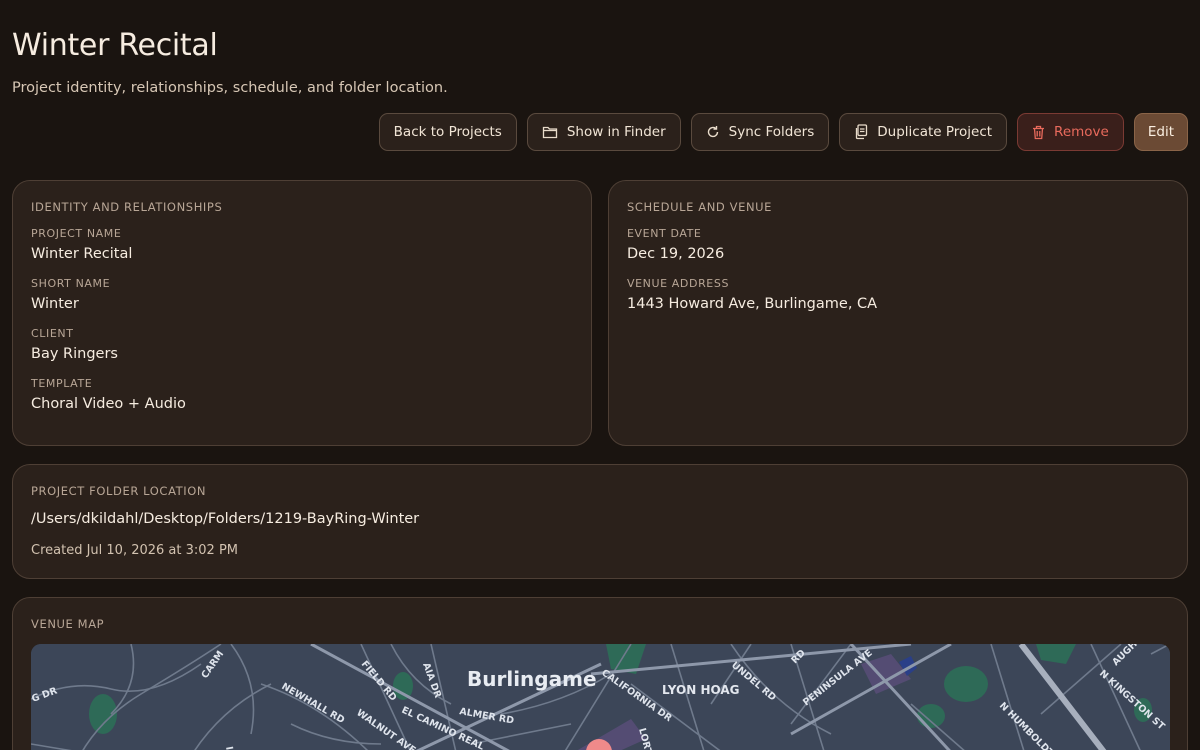  What do you see at coordinates (108, 404) in the screenshot?
I see `template-value: Choral Video + Audio` at bounding box center [108, 404].